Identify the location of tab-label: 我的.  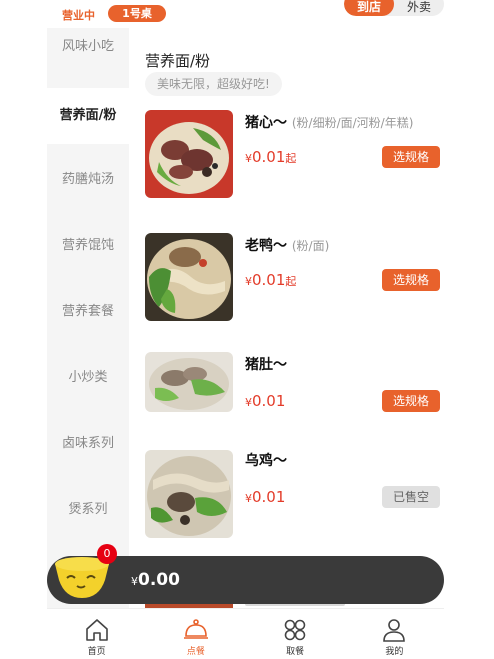
(394, 652).